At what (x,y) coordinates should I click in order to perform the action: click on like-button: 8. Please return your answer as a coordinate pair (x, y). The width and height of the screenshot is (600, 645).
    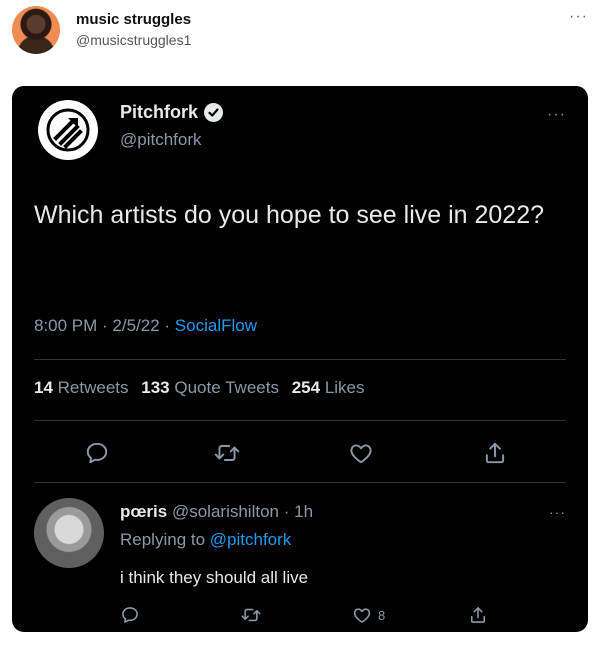
    Looking at the image, I should click on (368, 615).